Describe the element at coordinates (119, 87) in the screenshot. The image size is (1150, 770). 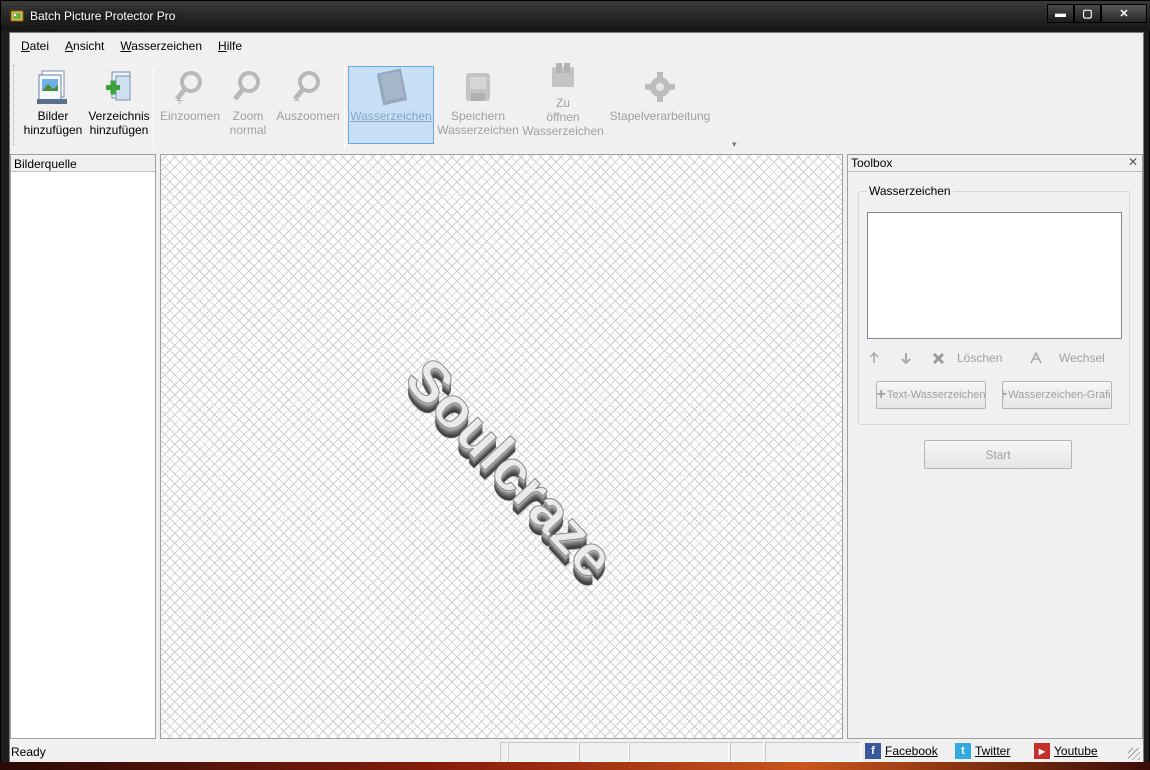
I see `folder-add-icon` at that location.